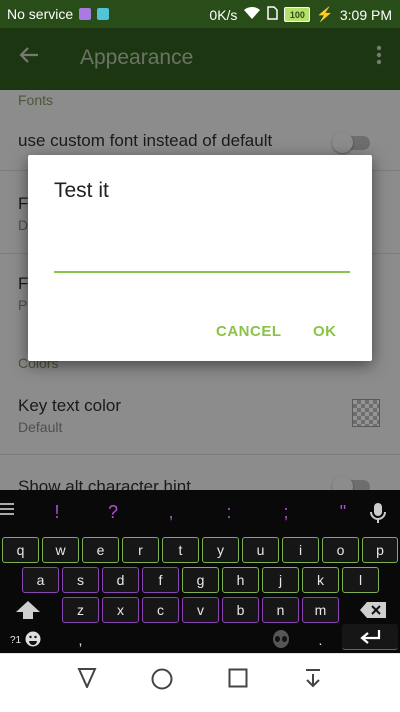 Image resolution: width=400 pixels, height=712 pixels. What do you see at coordinates (20, 550) in the screenshot?
I see `key-q: q` at bounding box center [20, 550].